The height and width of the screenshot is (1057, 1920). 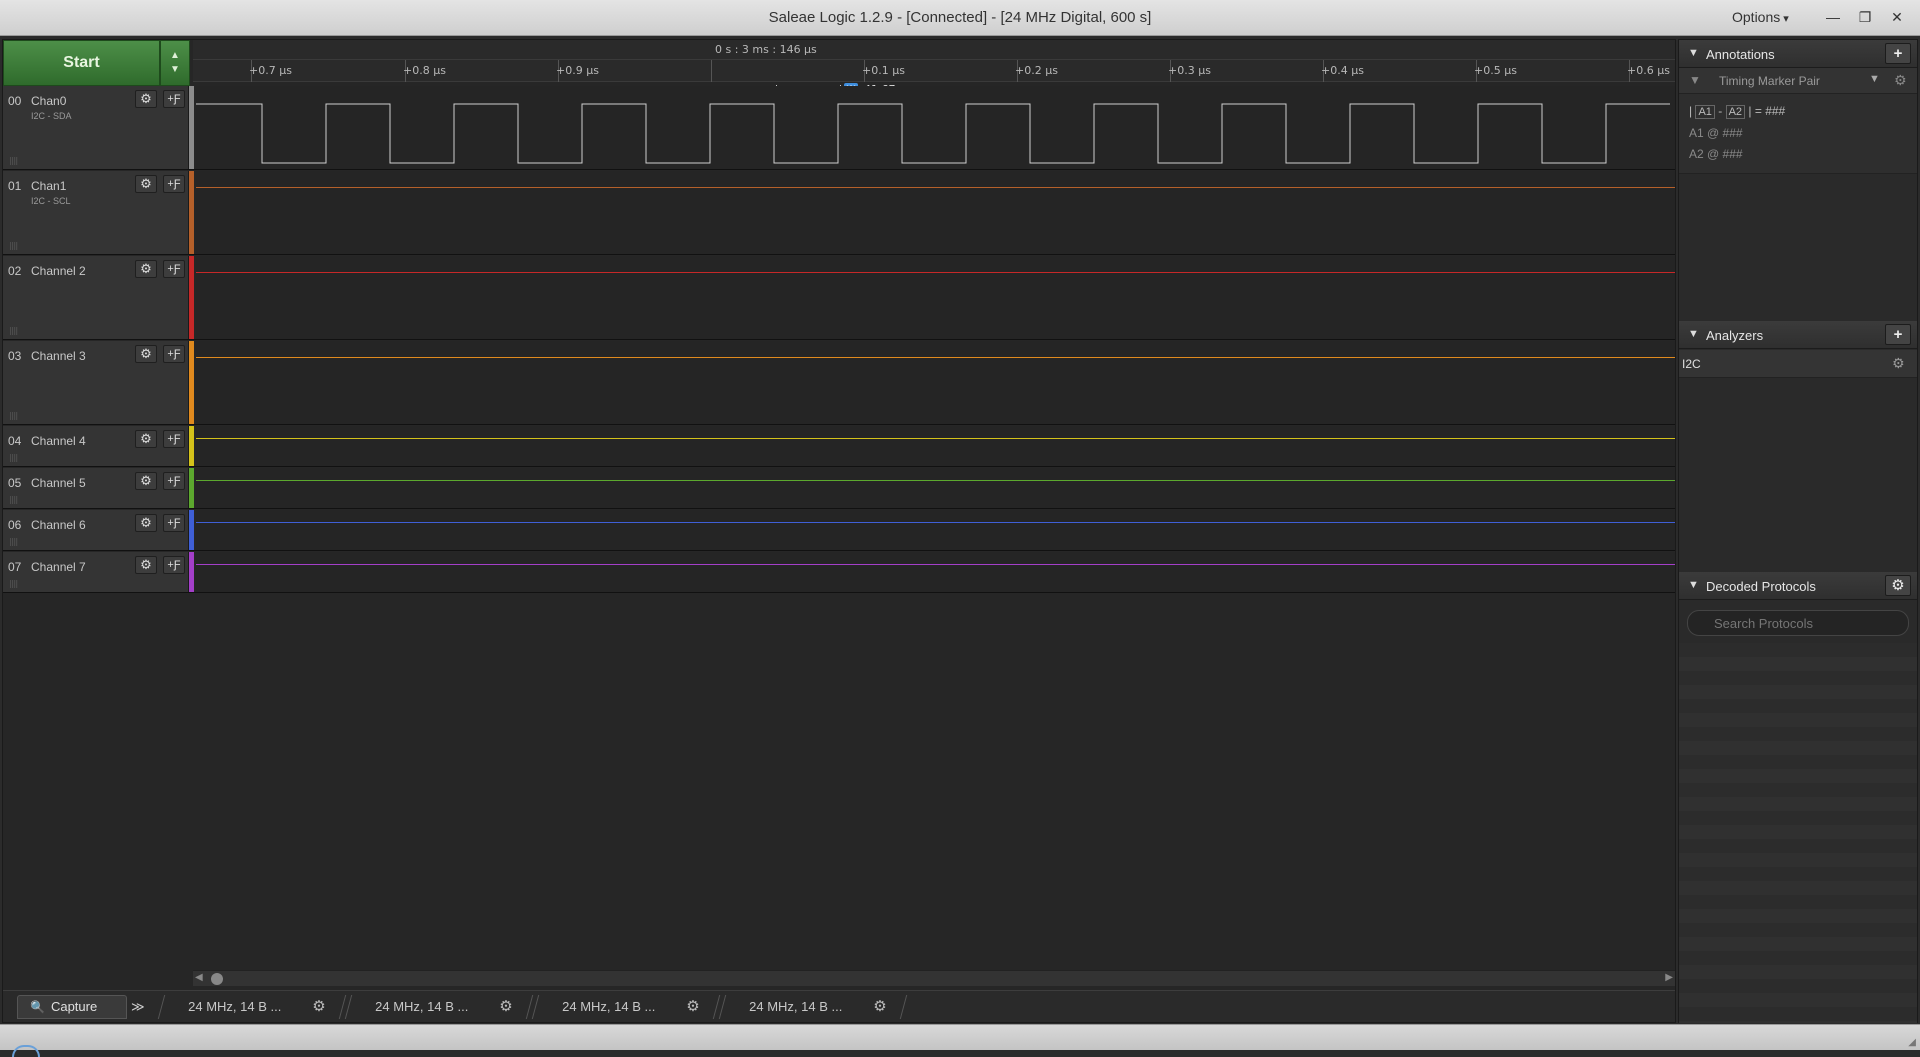 I want to click on channel-row-0: 00 Chan0 I2C - SDA ⚙ +Ƒ ⣿⣿, so click(x=839, y=128).